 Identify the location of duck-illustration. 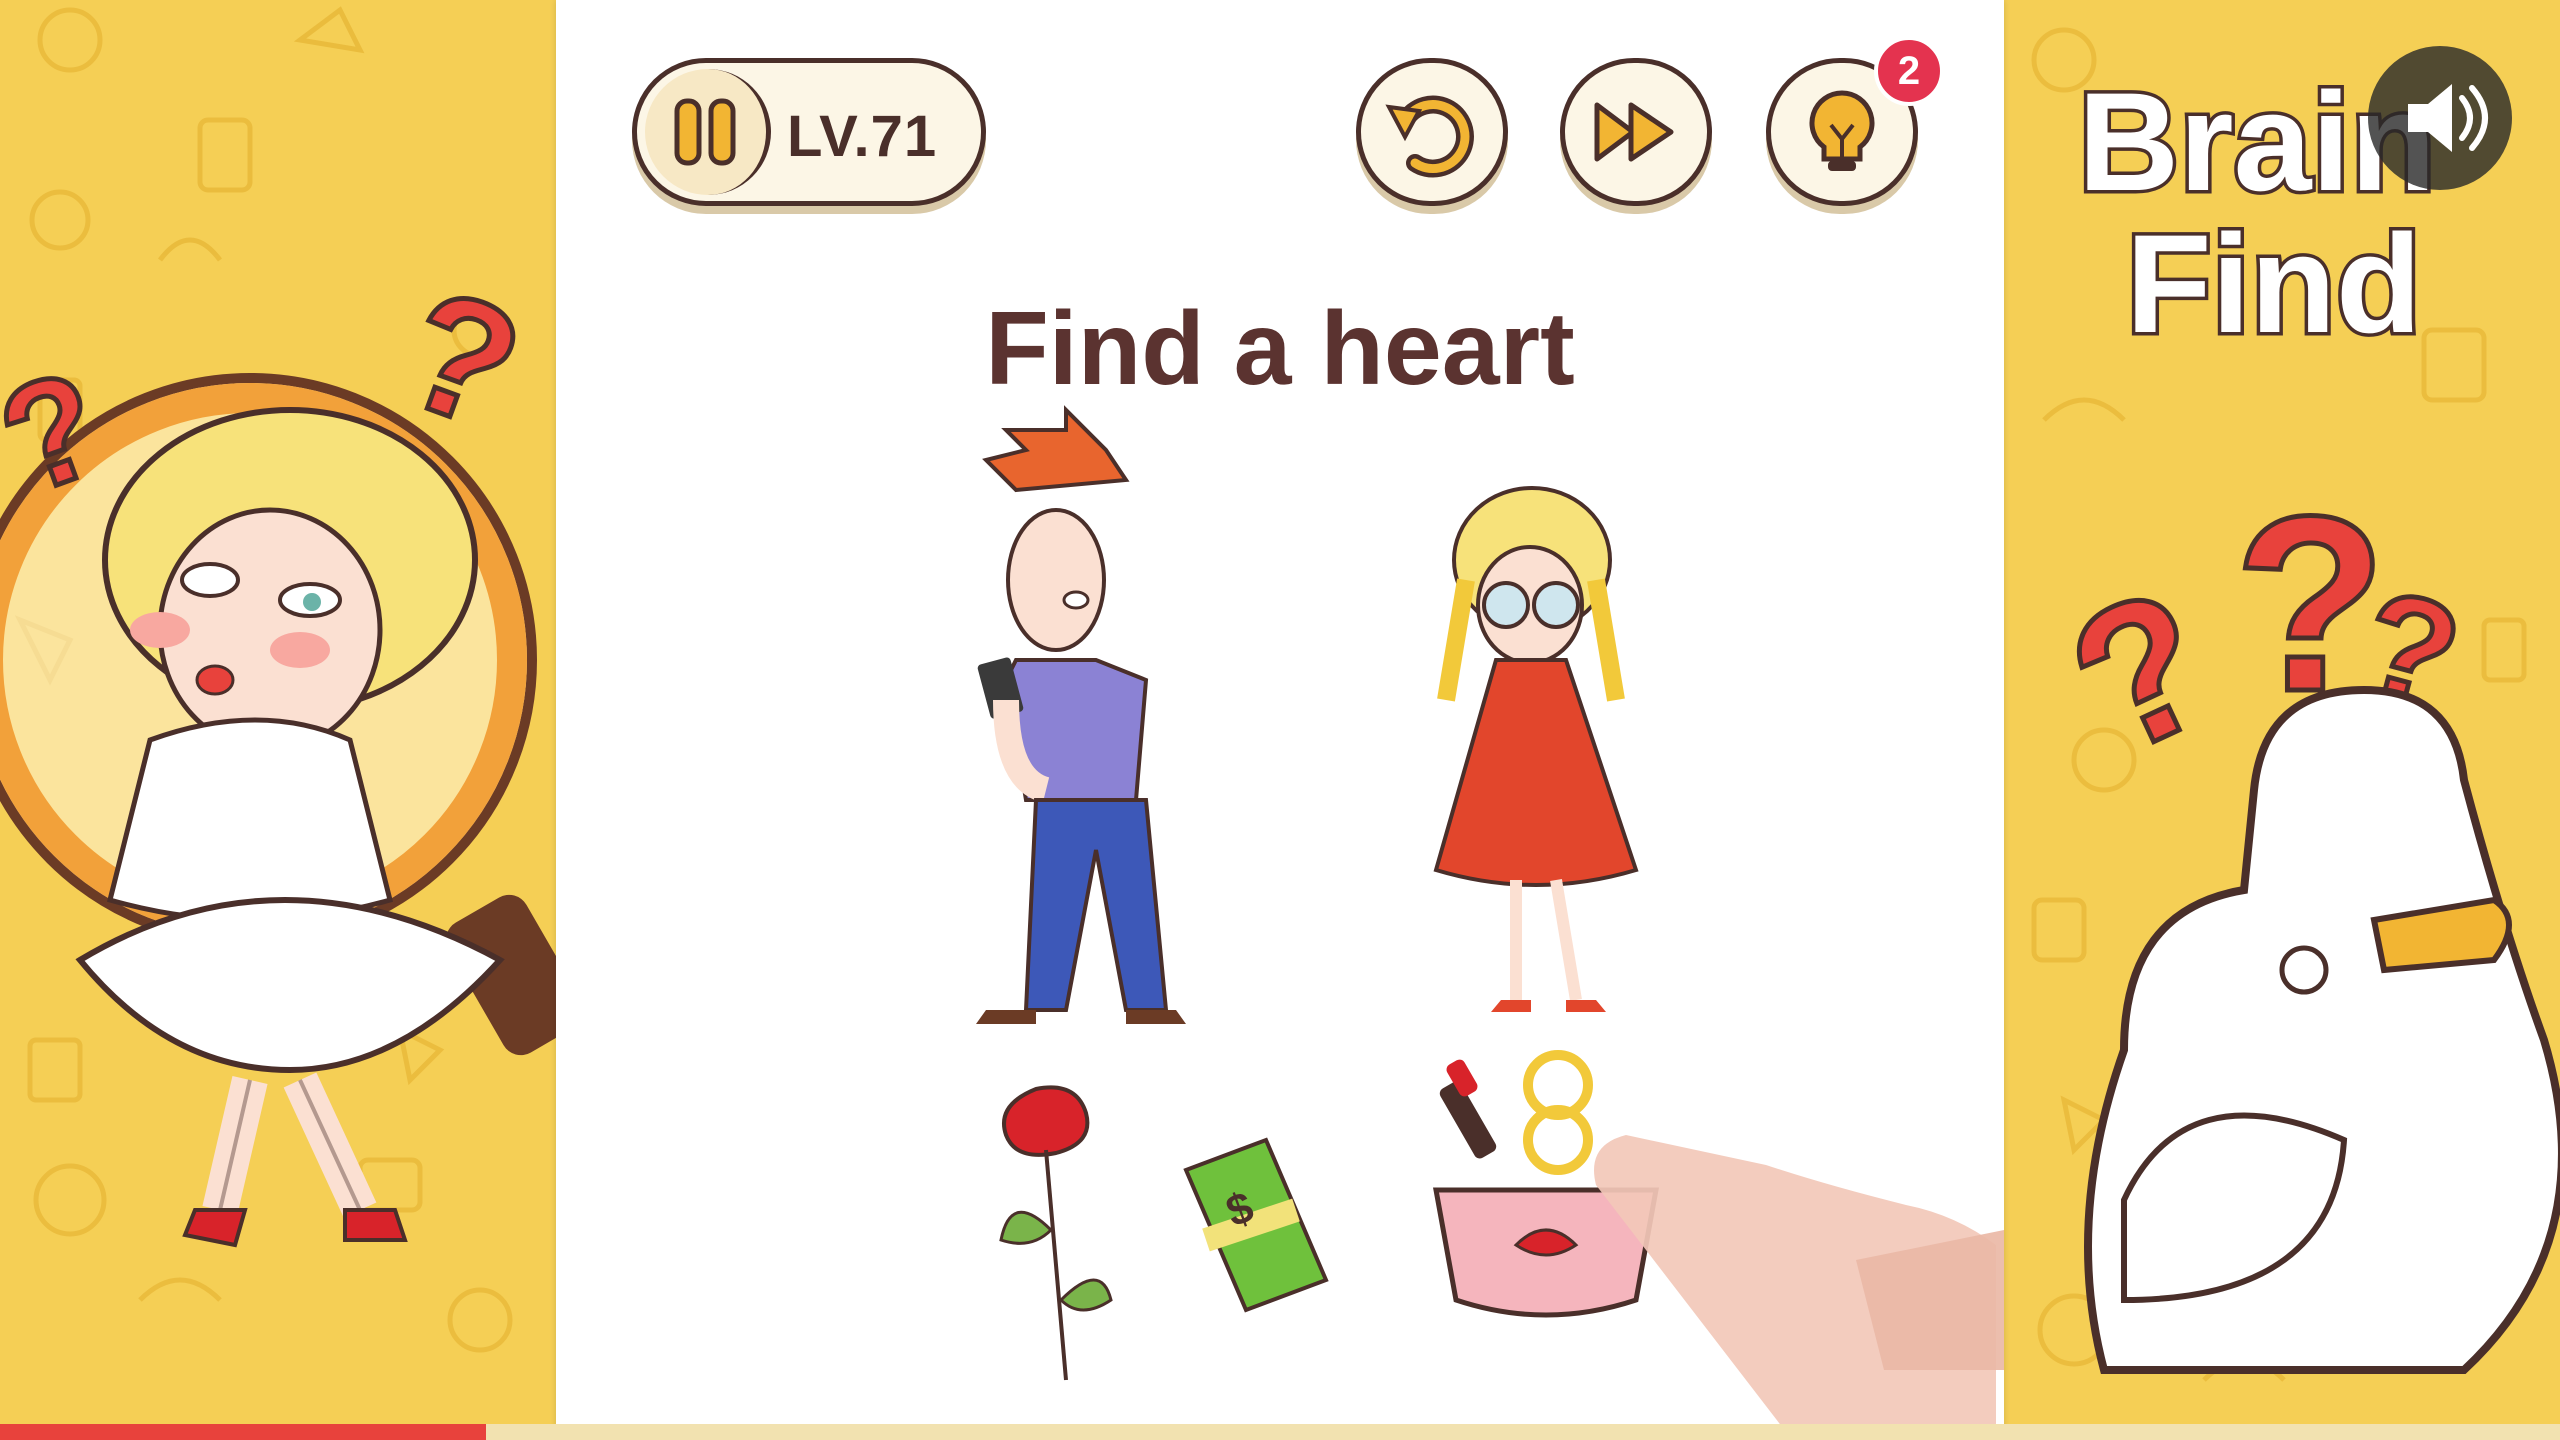
(2322, 1029).